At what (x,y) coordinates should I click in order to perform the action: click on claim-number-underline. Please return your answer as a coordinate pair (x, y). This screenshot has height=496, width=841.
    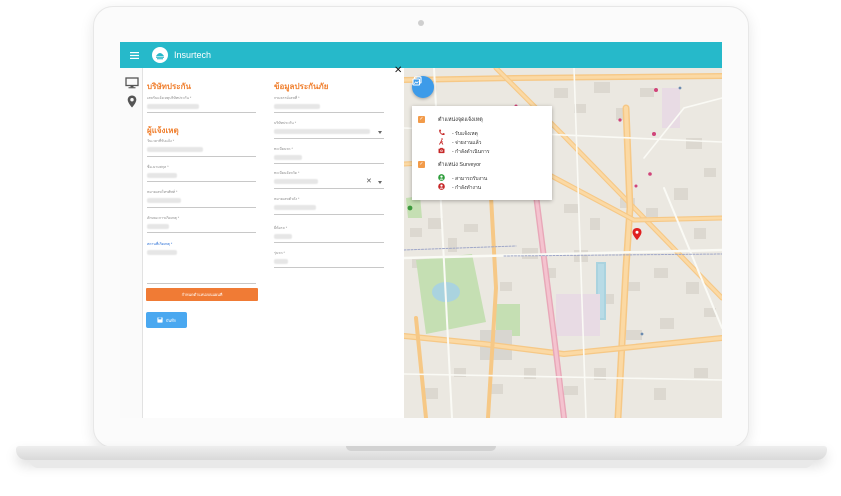
    Looking at the image, I should click on (201, 112).